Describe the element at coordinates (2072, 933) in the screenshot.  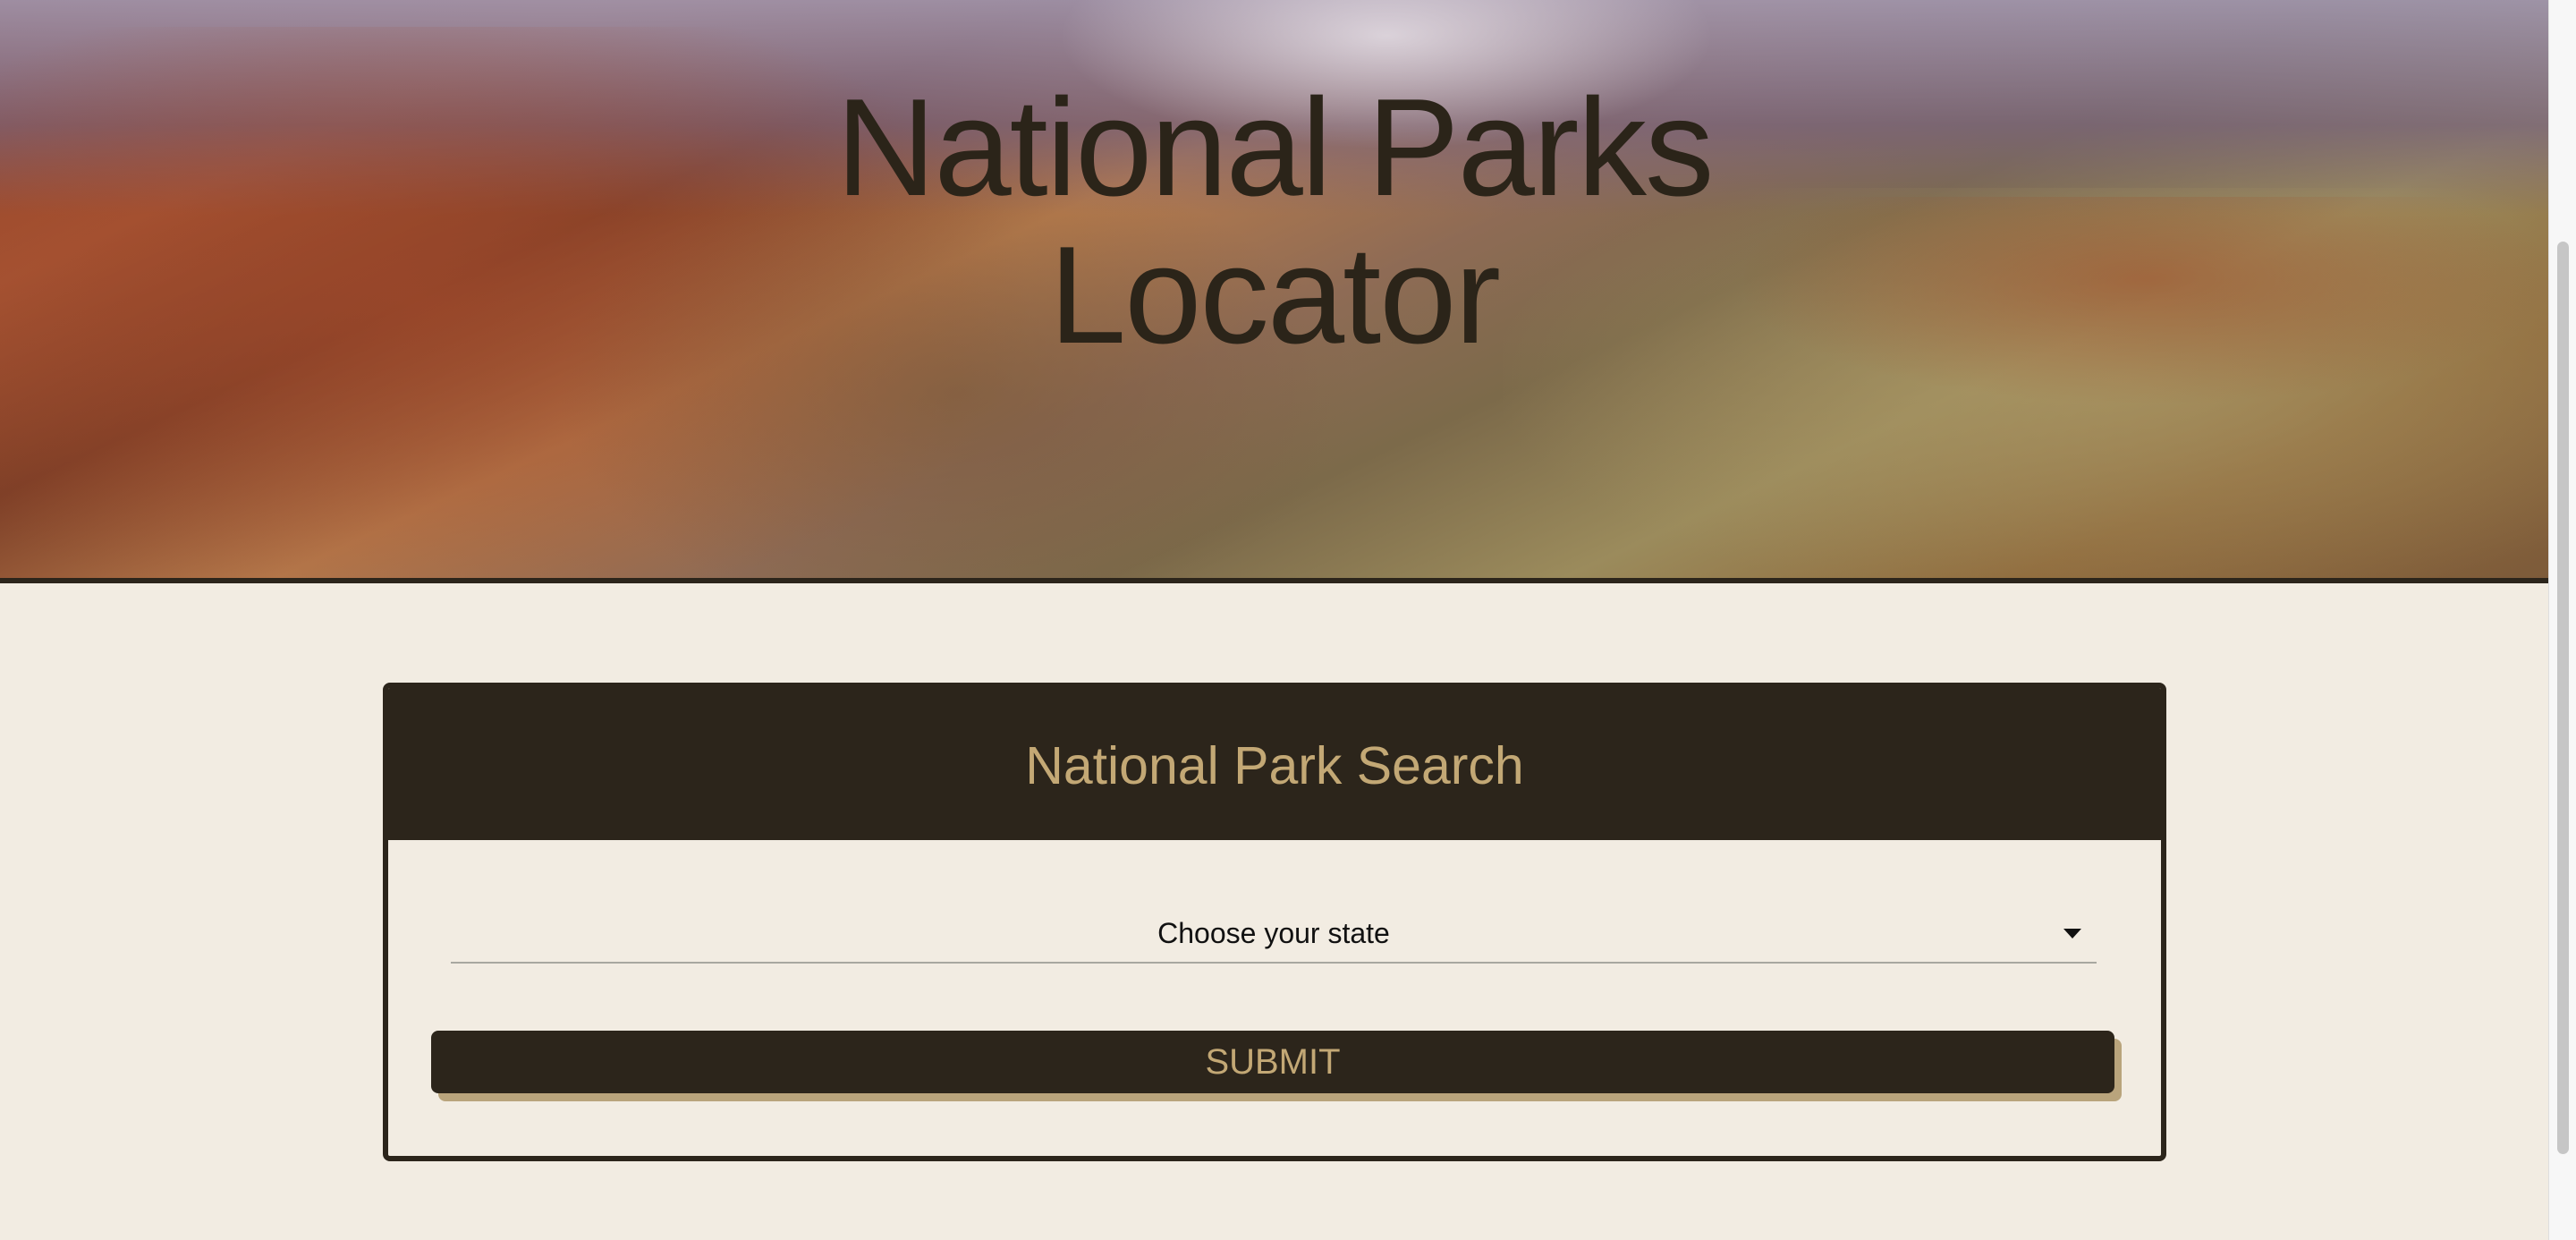
I see `caret-down-icon` at that location.